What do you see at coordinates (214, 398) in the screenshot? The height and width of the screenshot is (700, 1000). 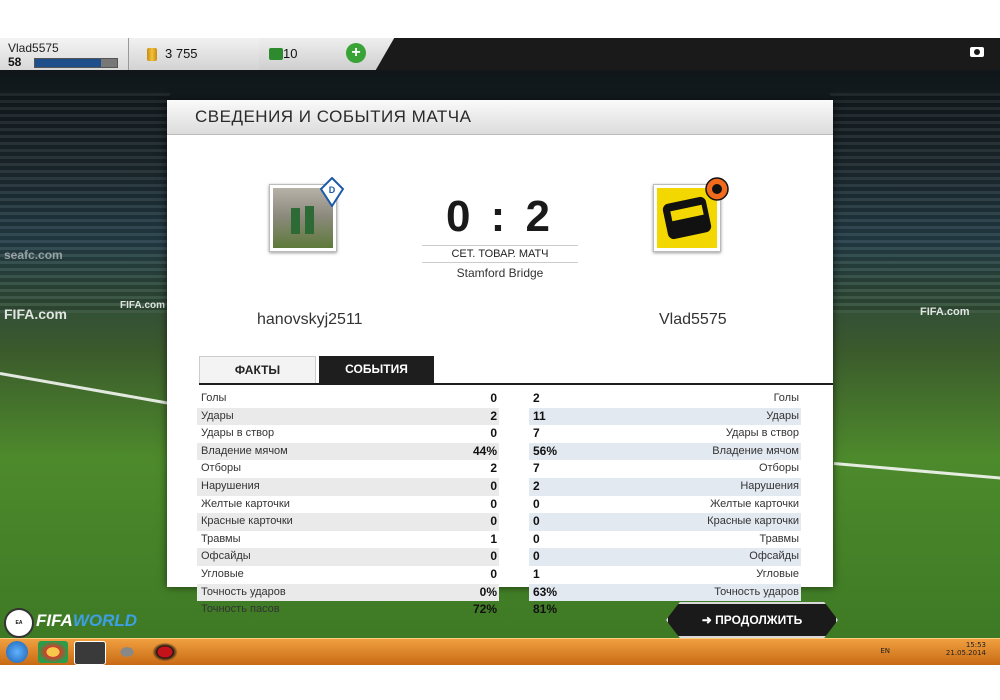 I see `stat-label-home: Голы` at bounding box center [214, 398].